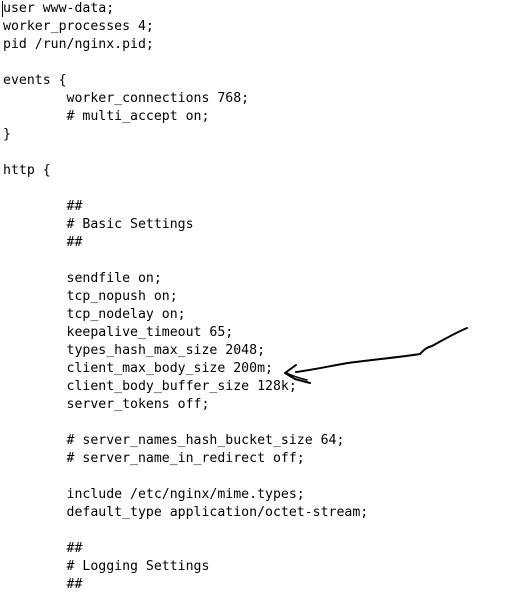  Describe the element at coordinates (35, 80) in the screenshot. I see `code-line: events {` at that location.